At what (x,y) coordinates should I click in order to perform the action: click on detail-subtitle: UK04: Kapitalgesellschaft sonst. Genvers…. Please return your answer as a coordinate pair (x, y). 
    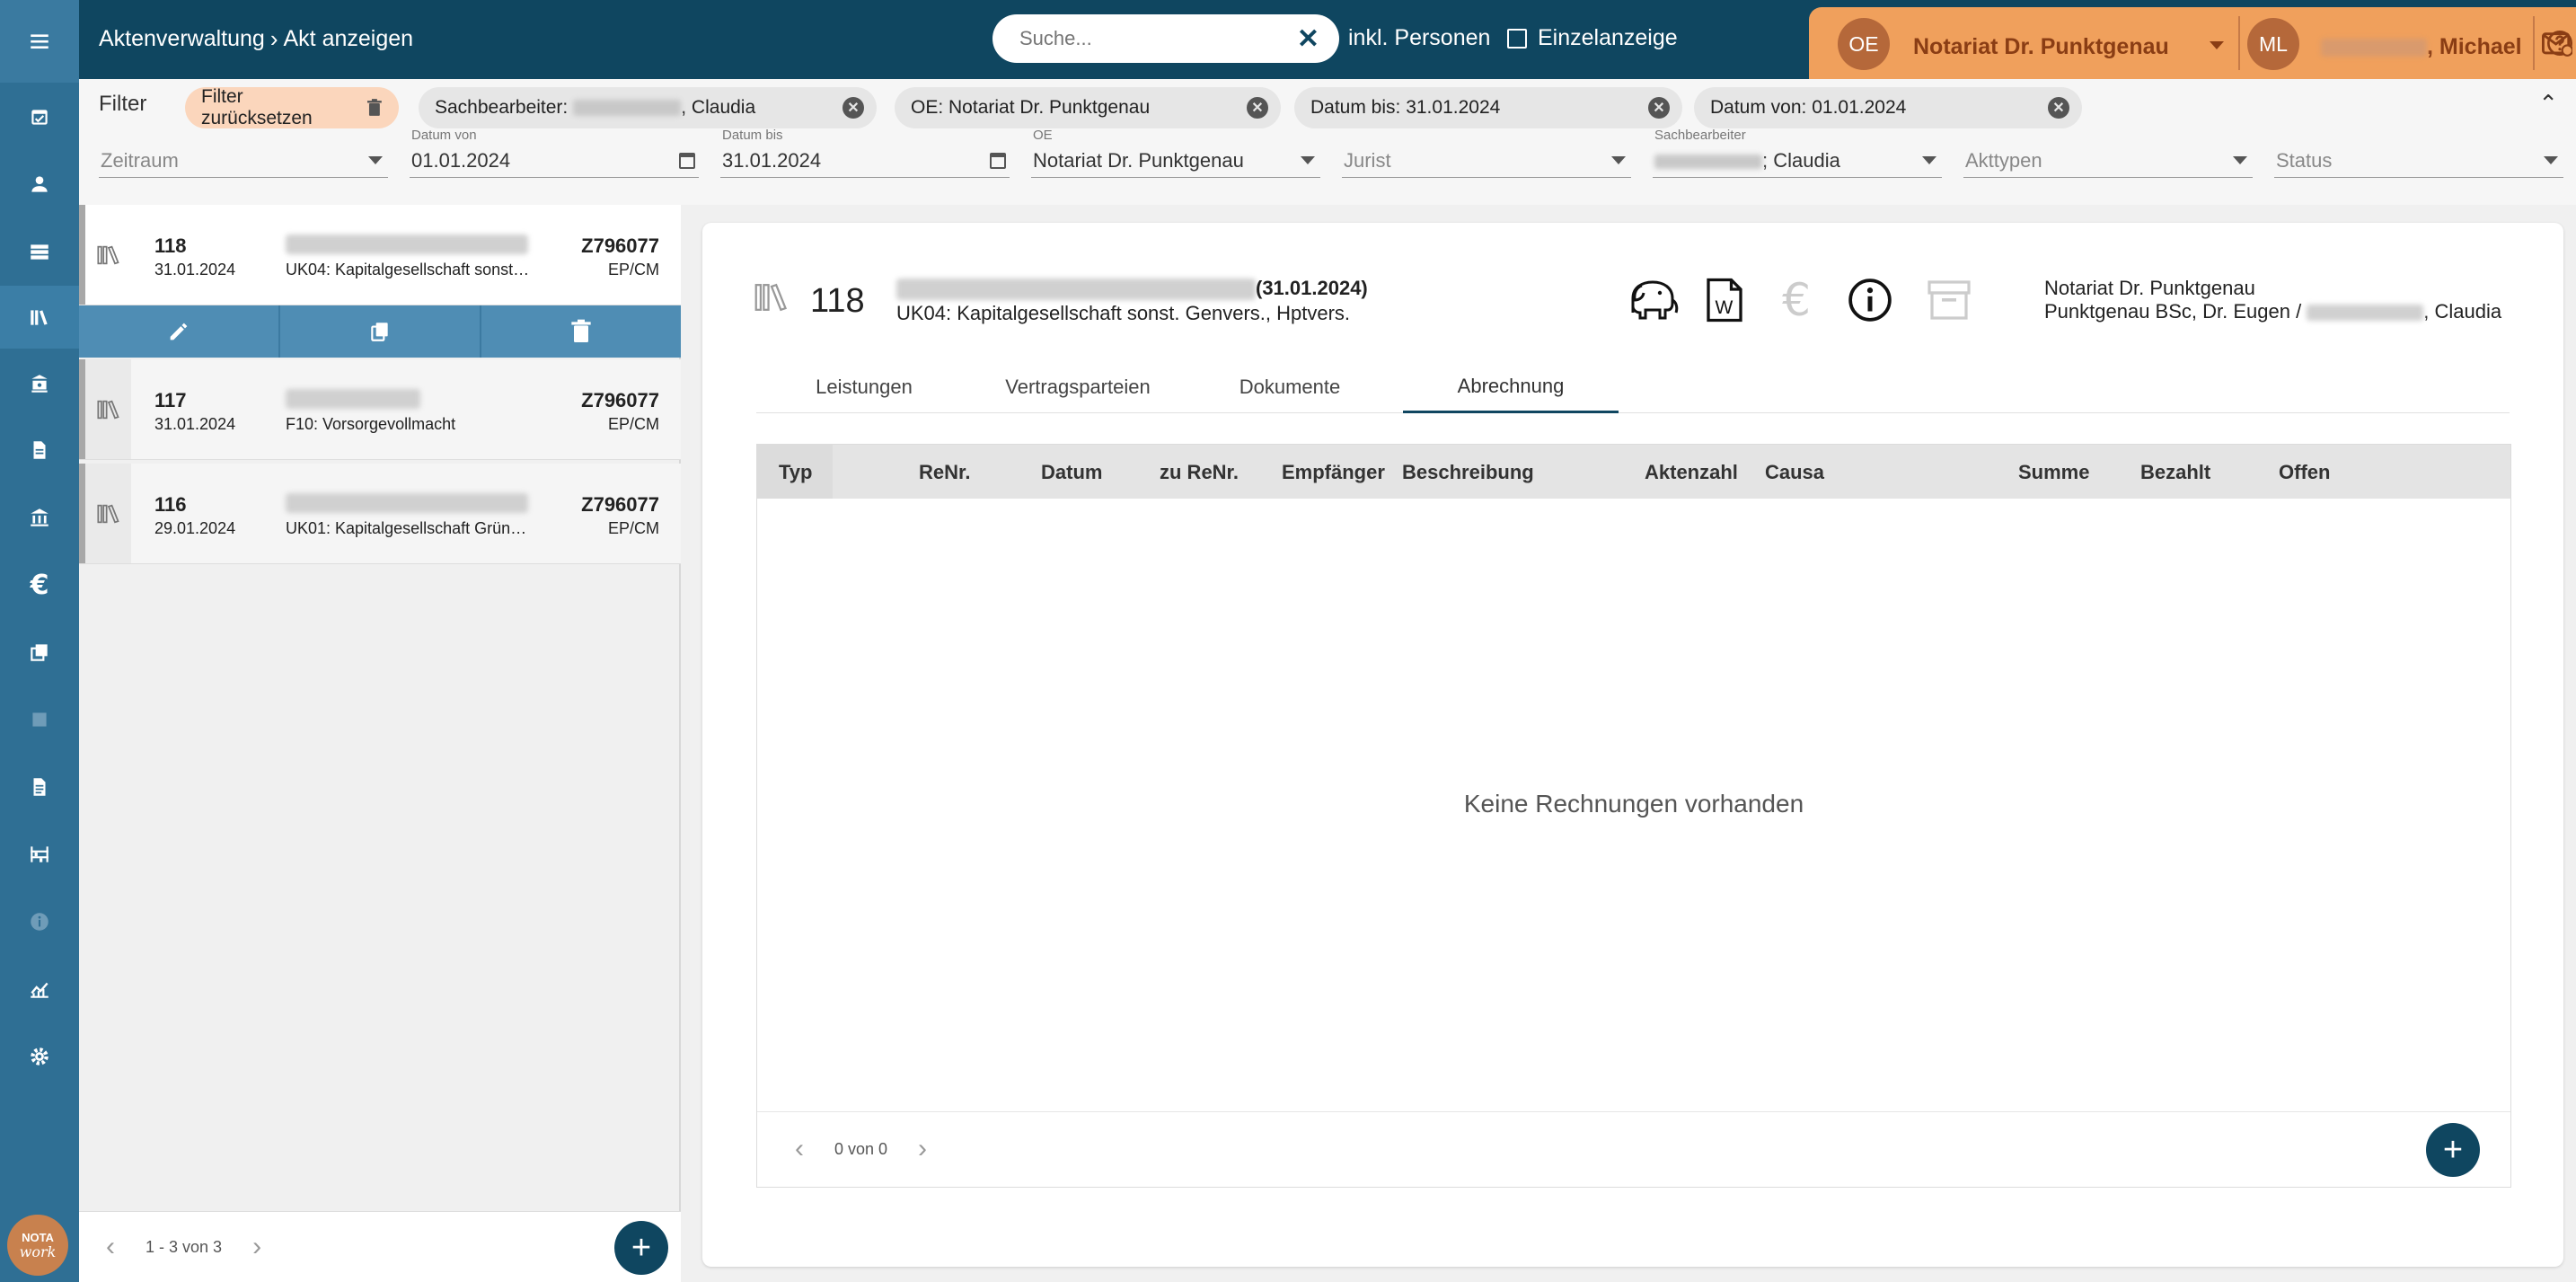
    Looking at the image, I should click on (1123, 313).